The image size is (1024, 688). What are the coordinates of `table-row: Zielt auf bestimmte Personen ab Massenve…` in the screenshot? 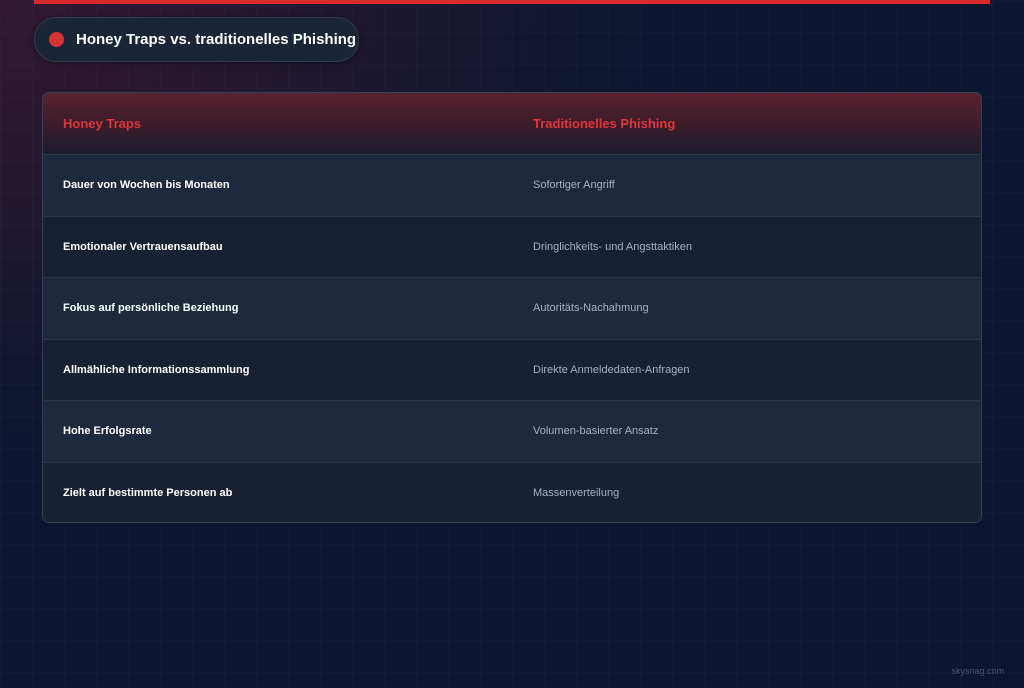 It's located at (512, 492).